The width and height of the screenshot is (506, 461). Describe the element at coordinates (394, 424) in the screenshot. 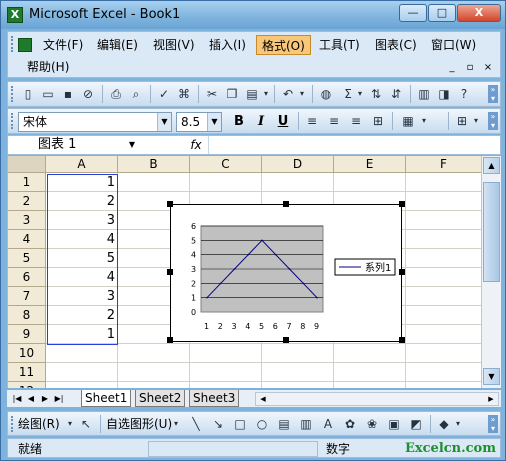

I see `picture-icon: ▣` at that location.